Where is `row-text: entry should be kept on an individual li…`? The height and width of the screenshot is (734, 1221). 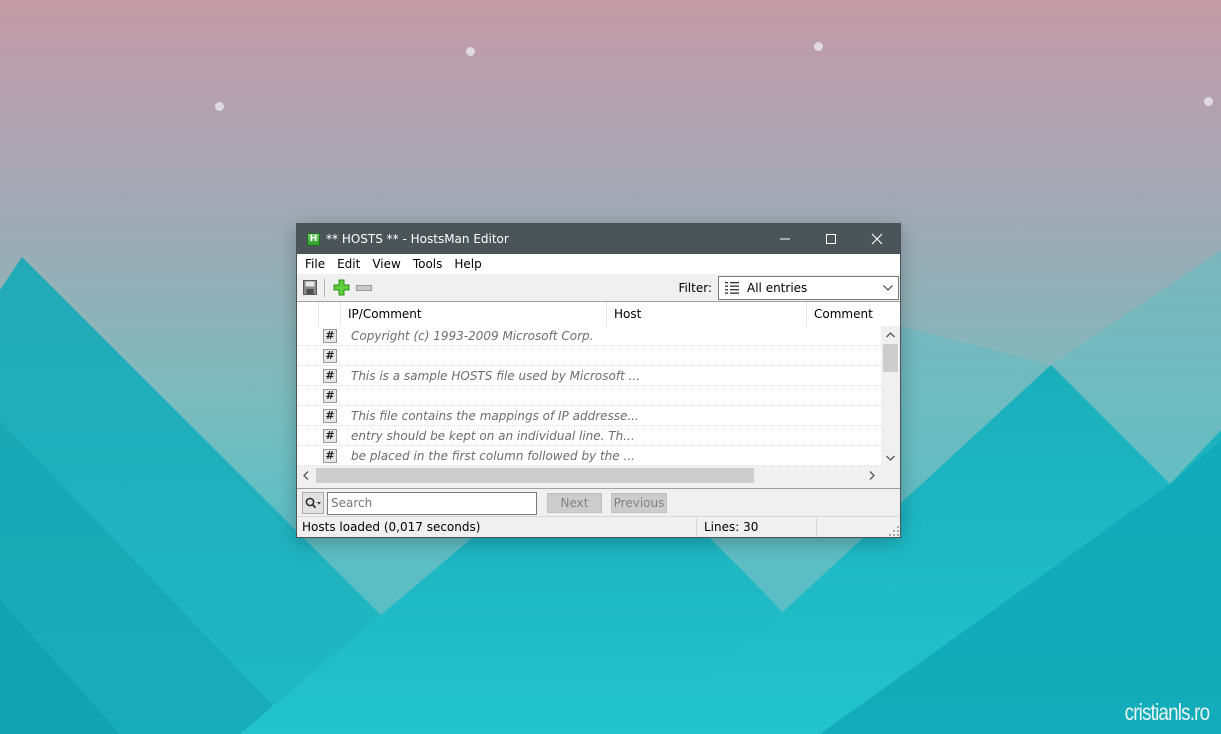
row-text: entry should be kept on an individual li… is located at coordinates (493, 435).